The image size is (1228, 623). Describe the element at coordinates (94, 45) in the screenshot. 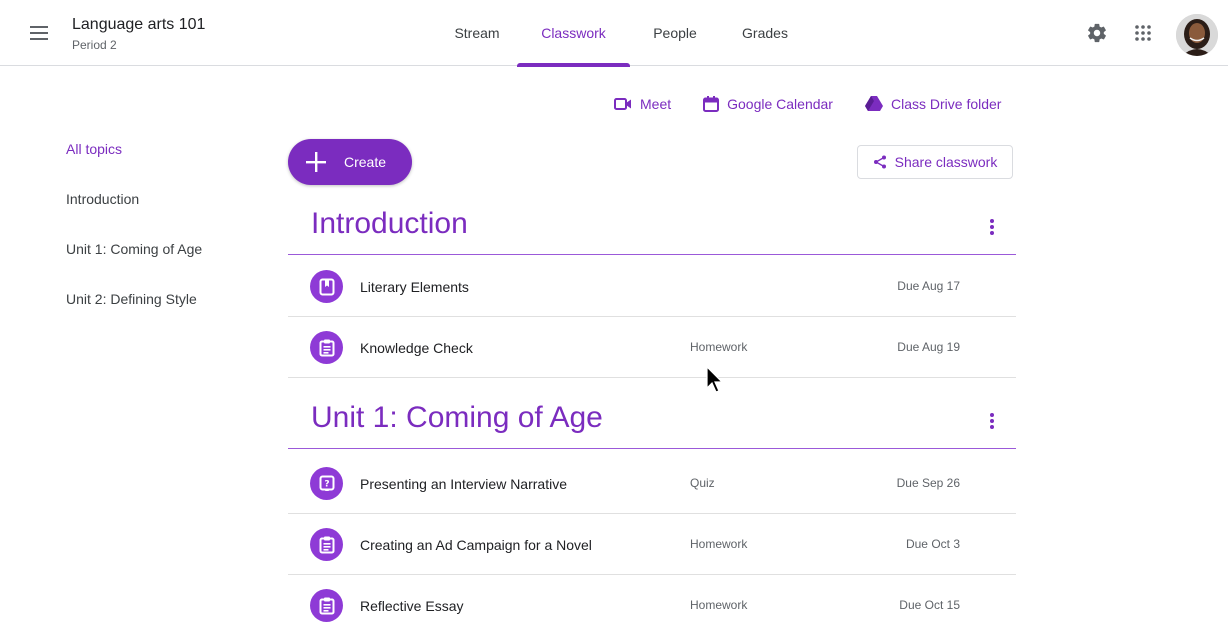

I see `class-subtitle: Period 2` at that location.